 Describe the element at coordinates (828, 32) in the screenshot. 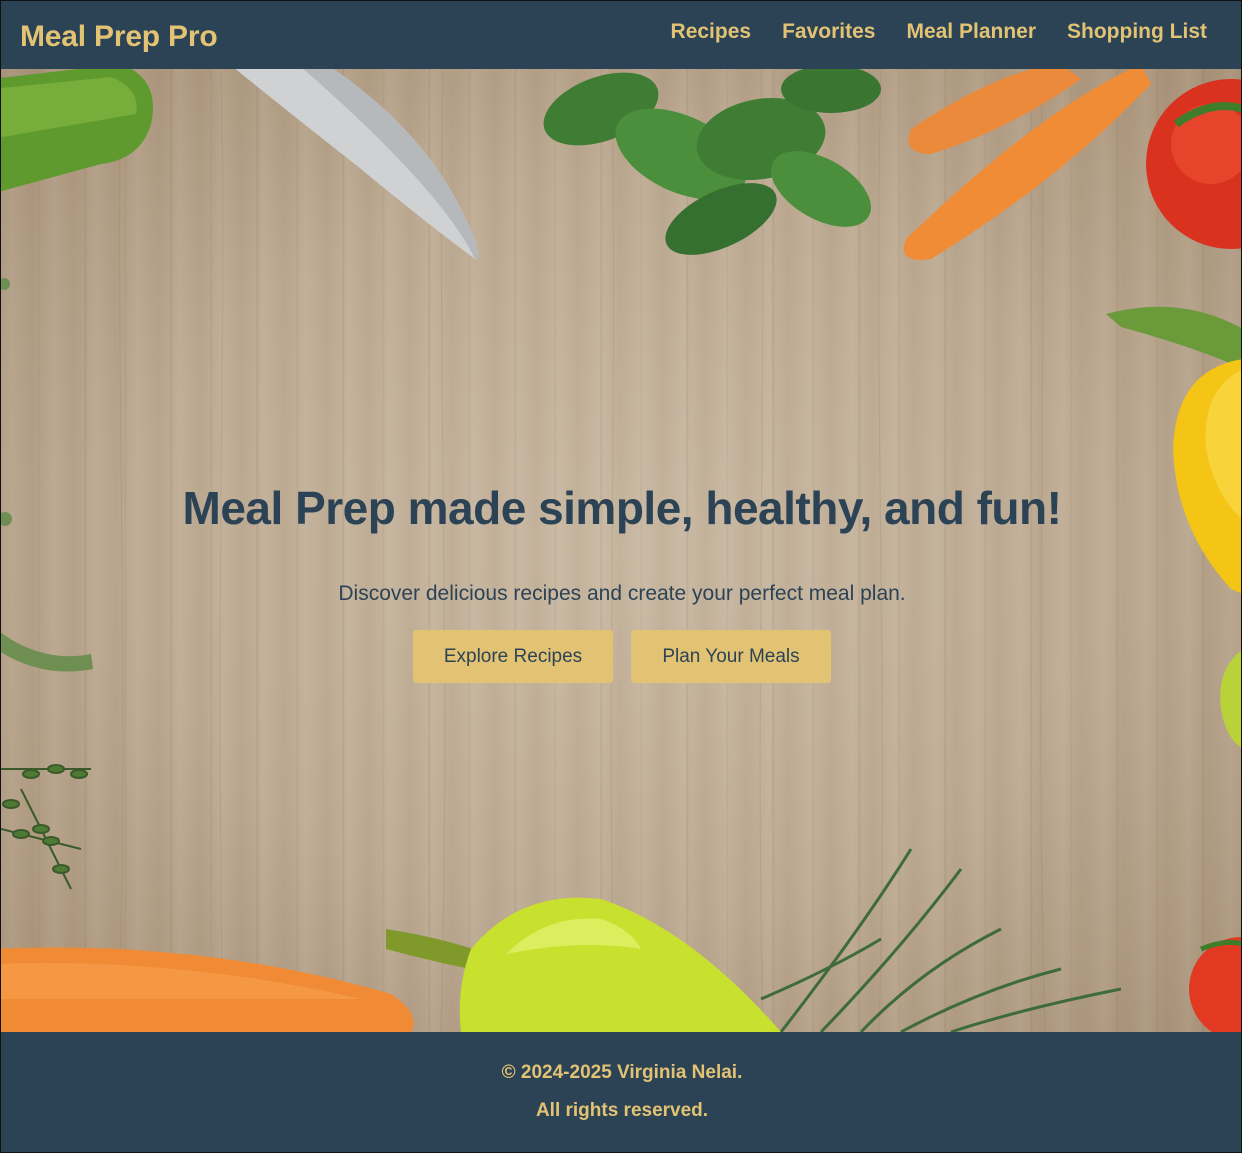

I see `nav-favorites-link: Favorites` at that location.